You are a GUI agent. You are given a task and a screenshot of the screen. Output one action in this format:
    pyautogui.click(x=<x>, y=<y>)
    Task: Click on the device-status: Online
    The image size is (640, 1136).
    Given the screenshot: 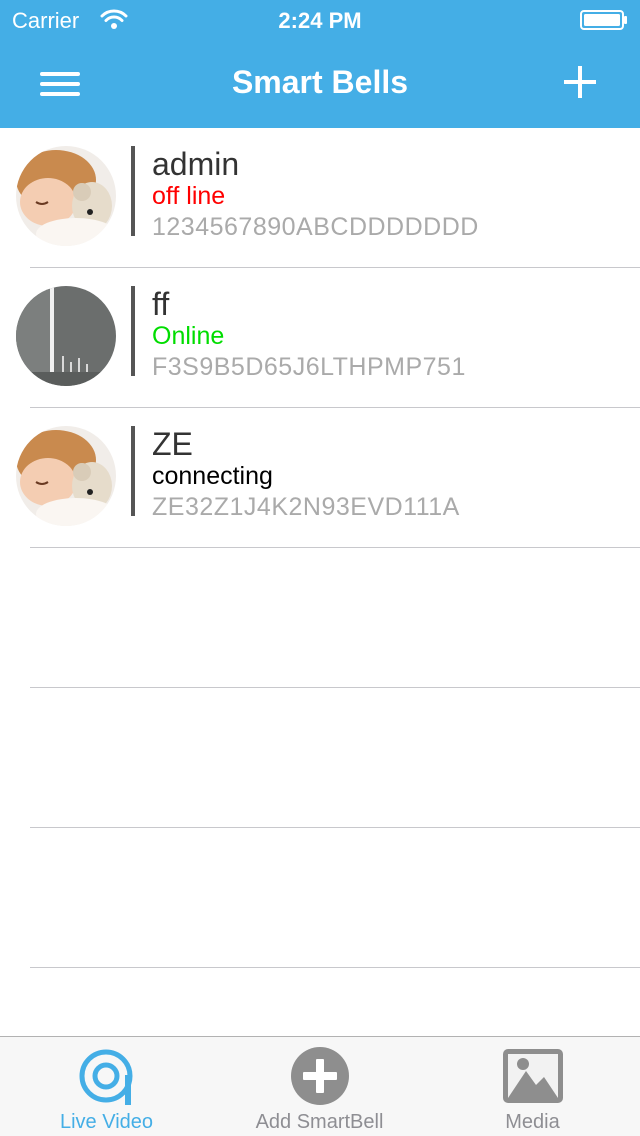 What is the action you would take?
    pyautogui.click(x=188, y=336)
    